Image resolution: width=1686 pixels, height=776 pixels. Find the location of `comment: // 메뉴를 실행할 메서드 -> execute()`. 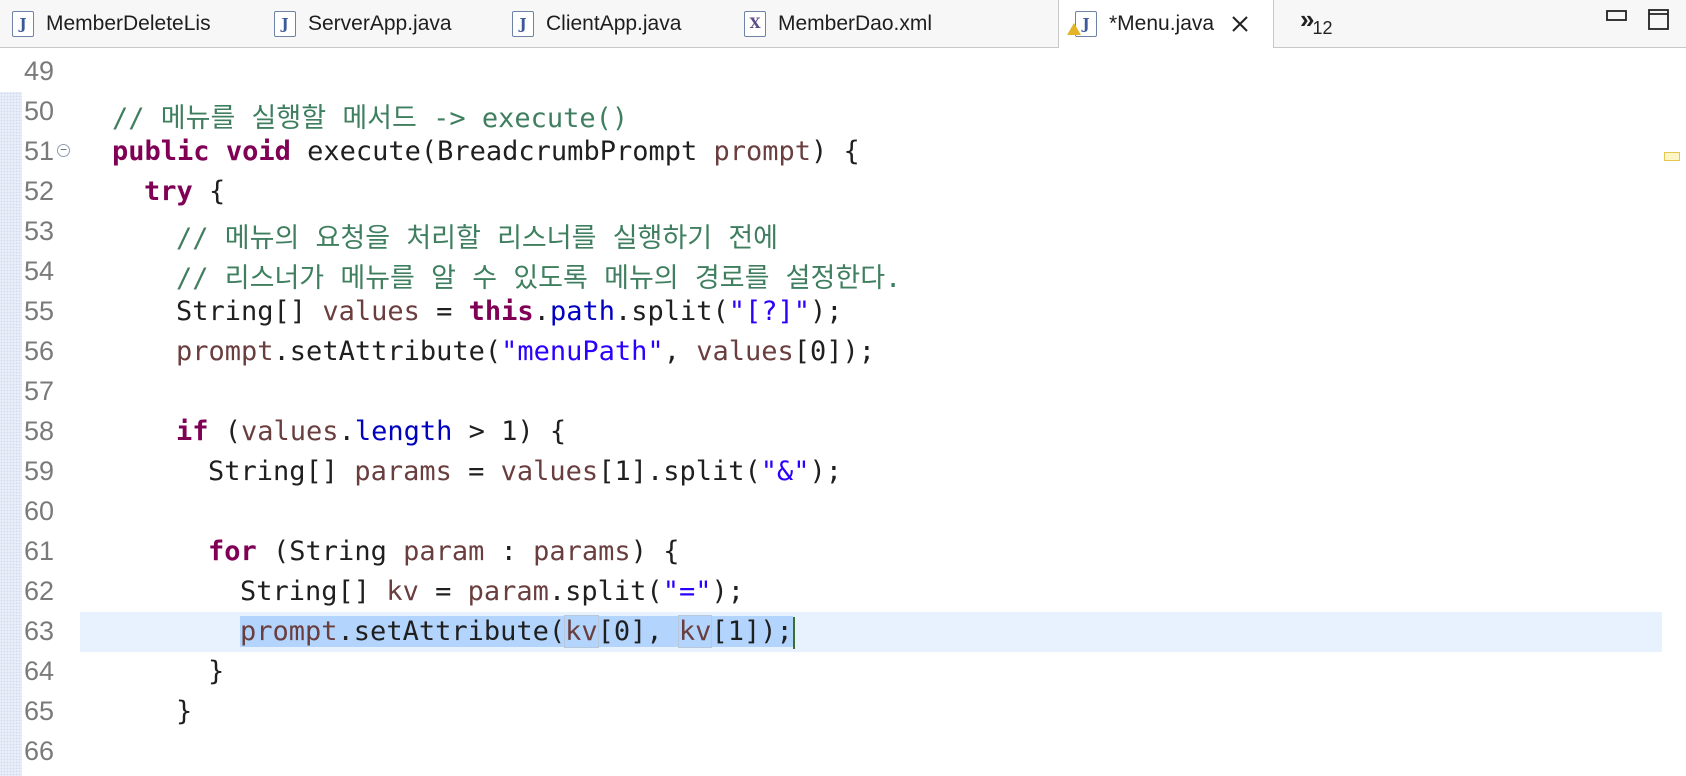

comment: // 메뉴를 실행할 메서드 -> execute() is located at coordinates (370, 118).